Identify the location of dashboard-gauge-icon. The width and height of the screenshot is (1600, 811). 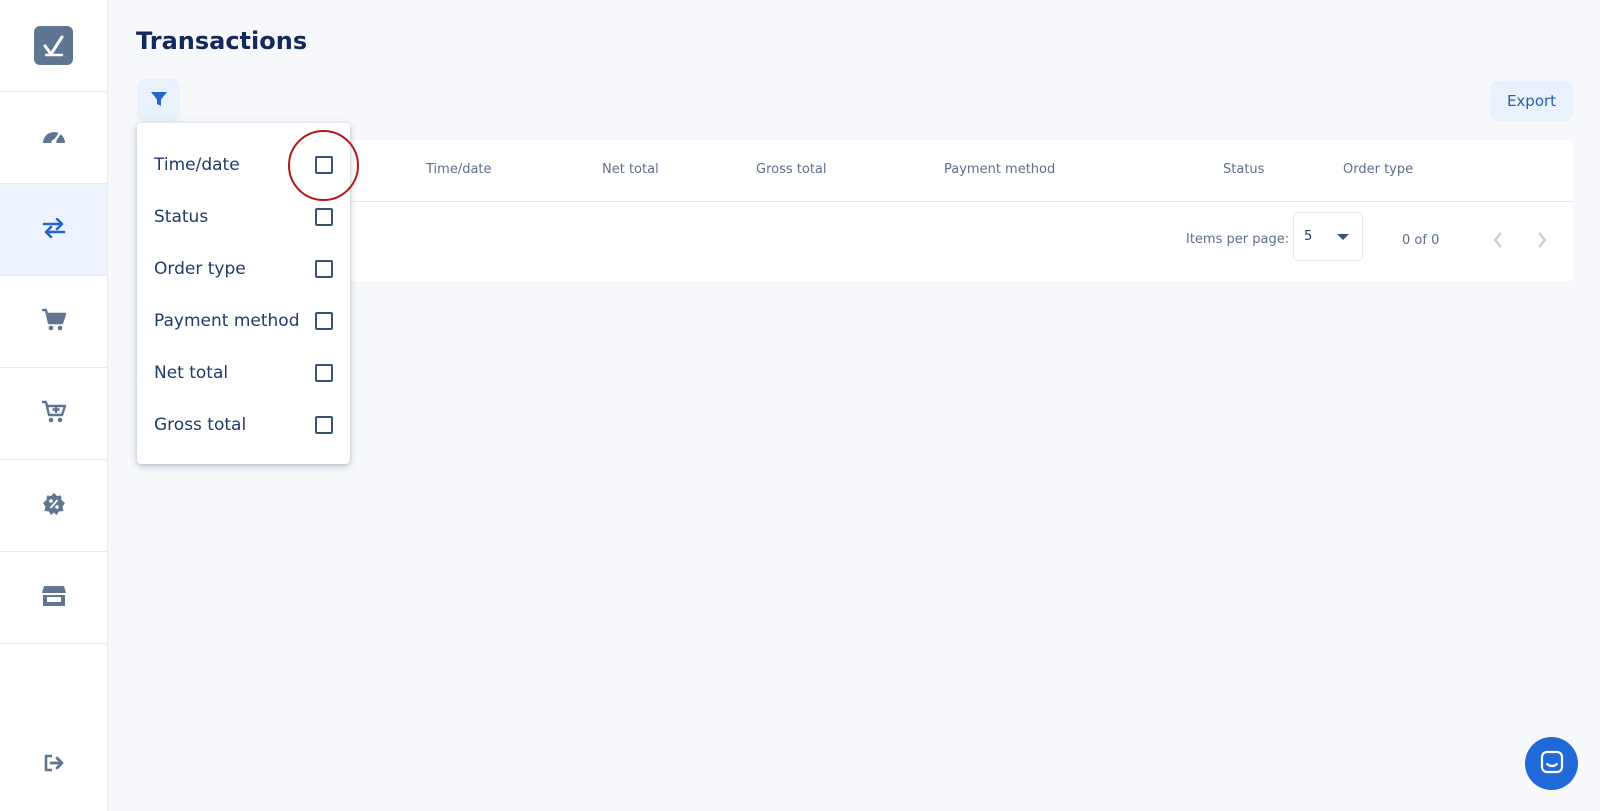
(54, 138).